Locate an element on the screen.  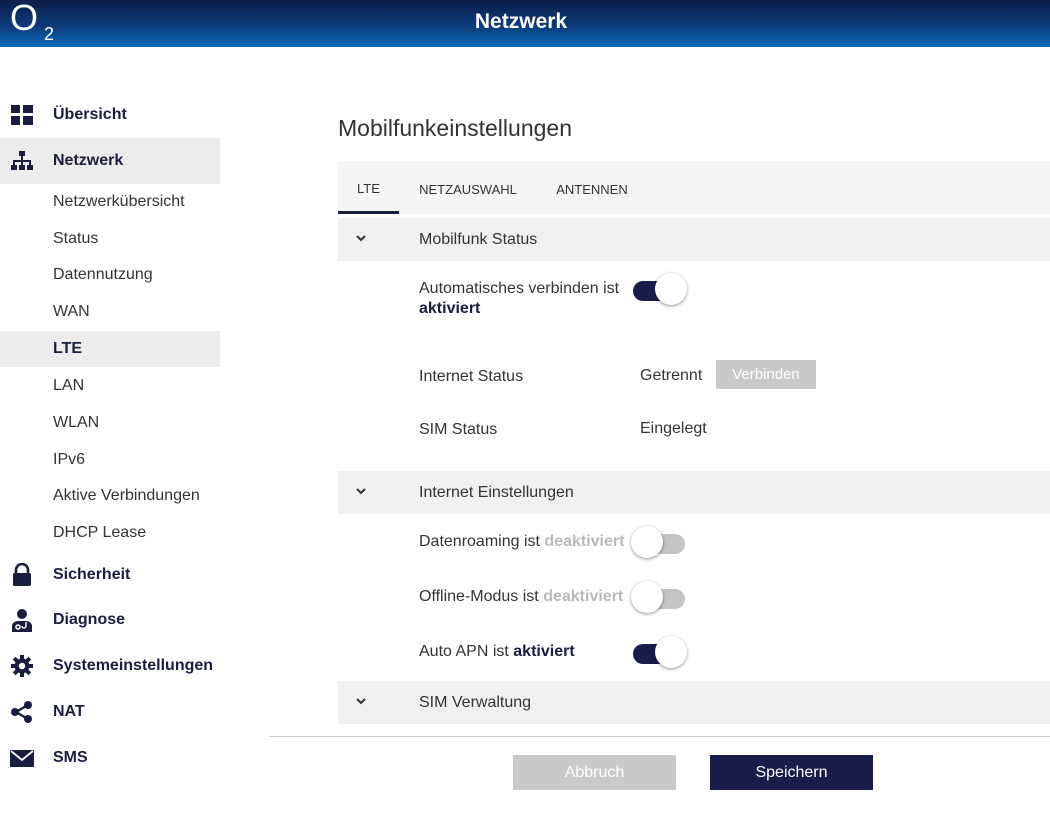
lock-icon is located at coordinates (22, 574).